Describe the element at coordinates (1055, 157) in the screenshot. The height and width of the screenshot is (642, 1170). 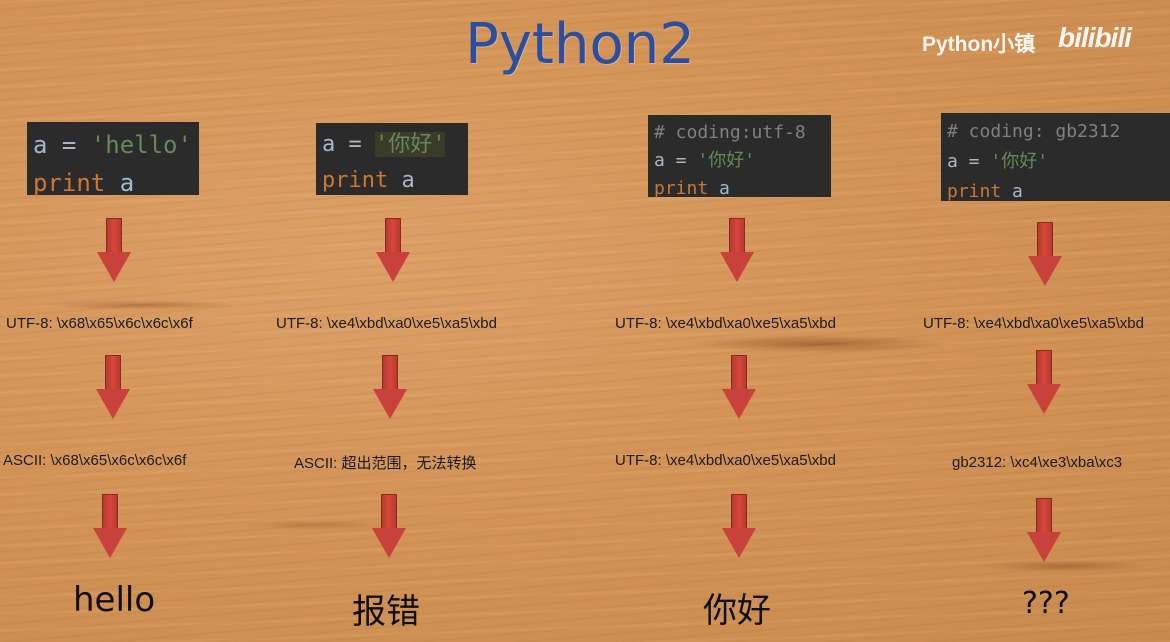
I see `code-block-coding-gb2312: # coding: gb2312 a = '你好' print a` at that location.